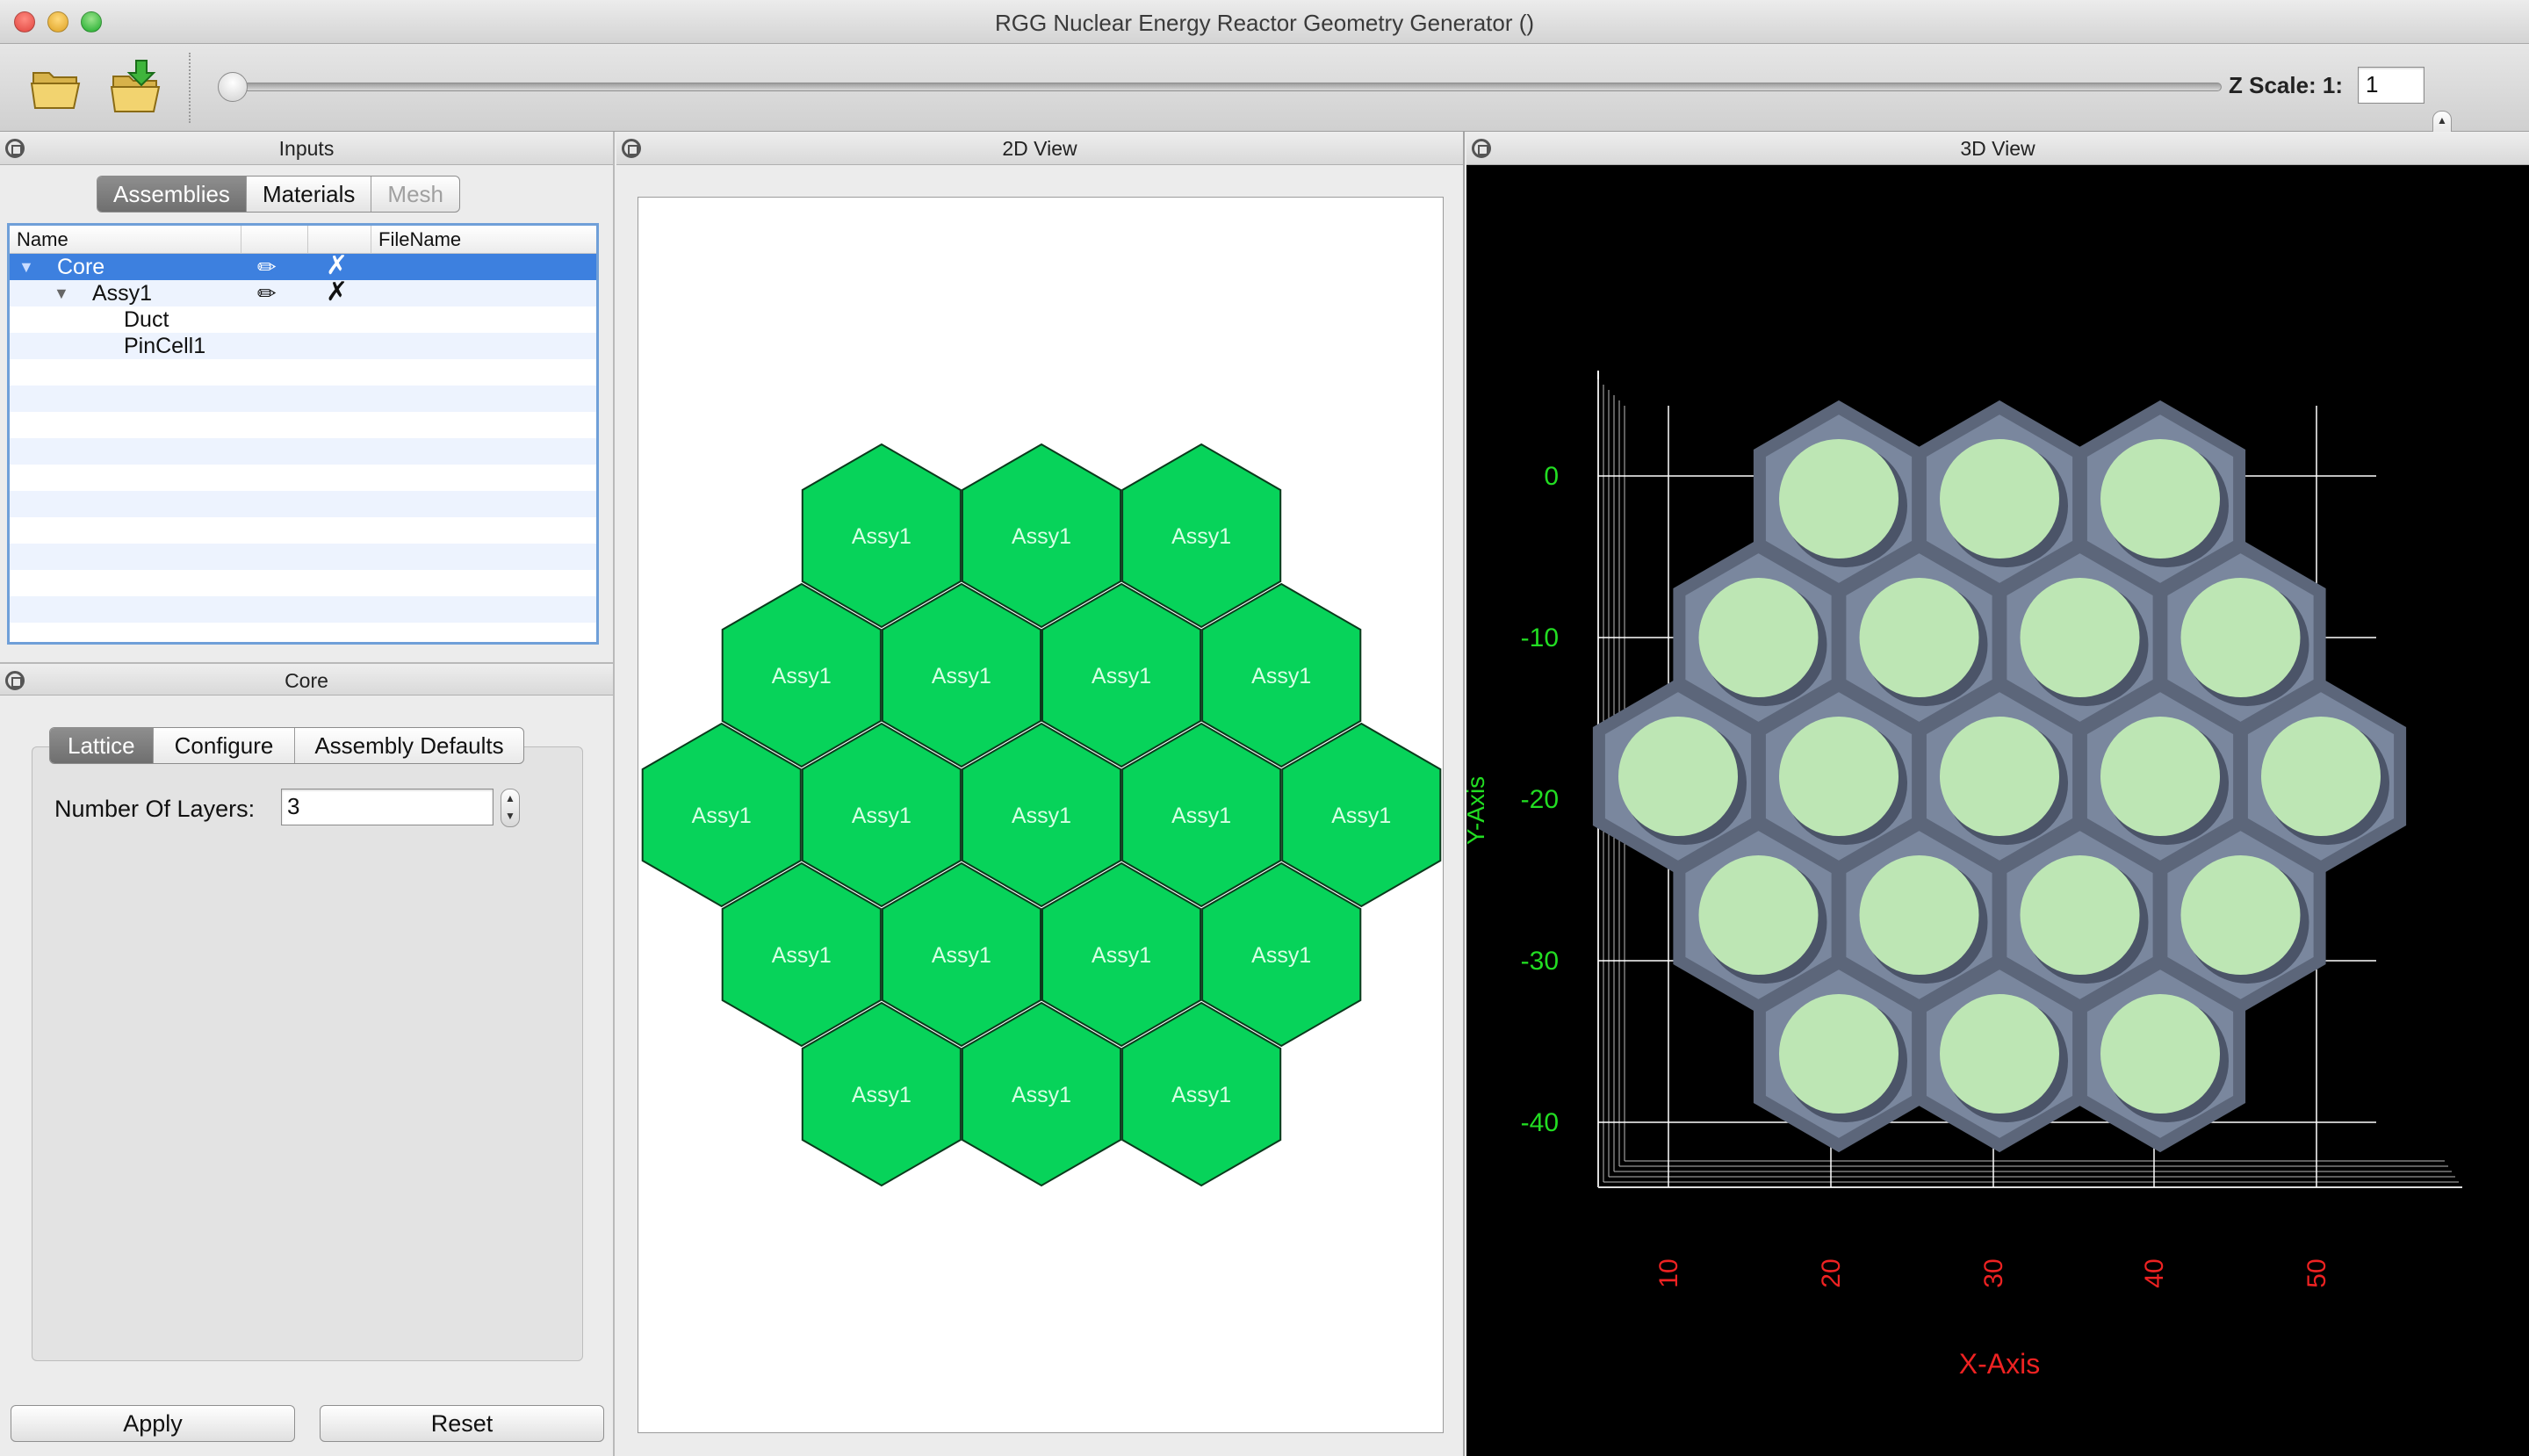  I want to click on open-file-button, so click(57, 87).